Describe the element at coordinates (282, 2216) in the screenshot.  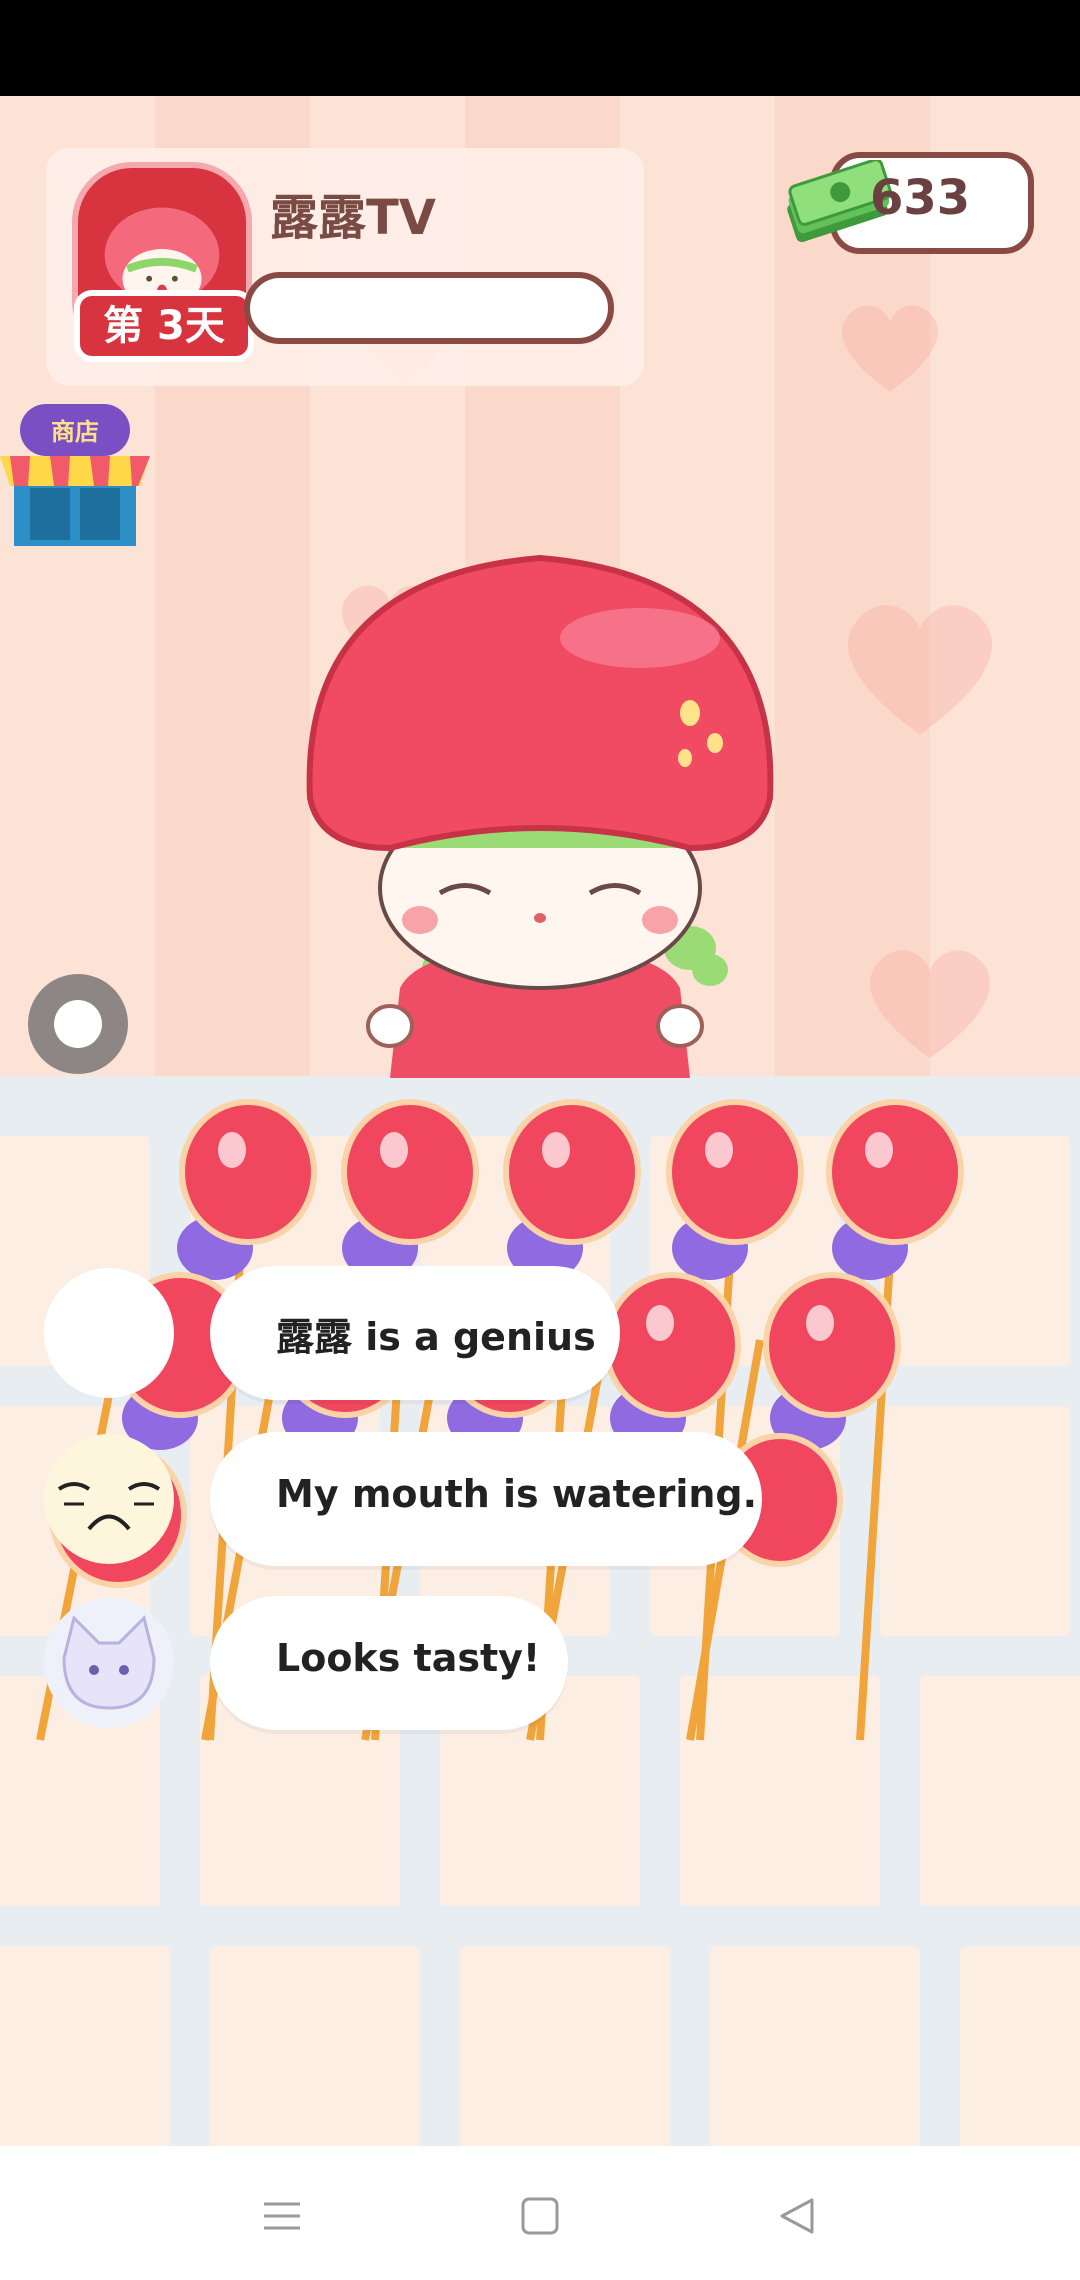
I see `menu-icon` at that location.